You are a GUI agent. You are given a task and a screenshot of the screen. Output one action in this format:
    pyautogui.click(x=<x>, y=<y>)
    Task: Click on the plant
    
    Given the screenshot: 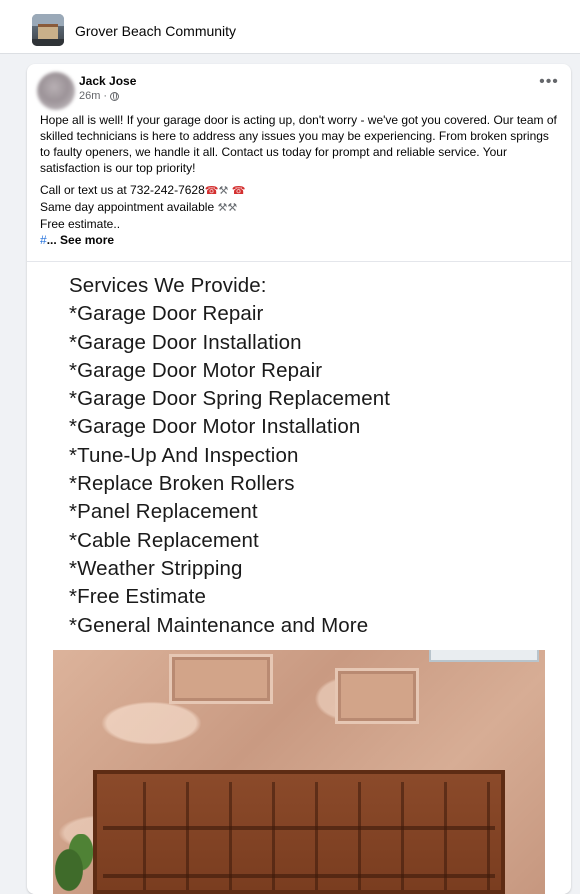 What is the action you would take?
    pyautogui.click(x=73, y=864)
    